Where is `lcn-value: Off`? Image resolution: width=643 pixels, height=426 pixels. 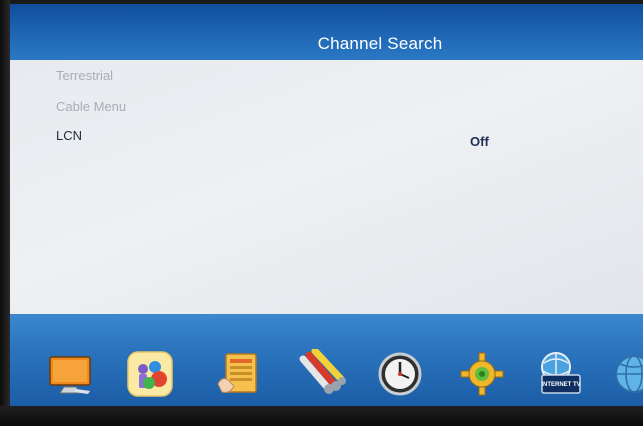
lcn-value: Off is located at coordinates (479, 141).